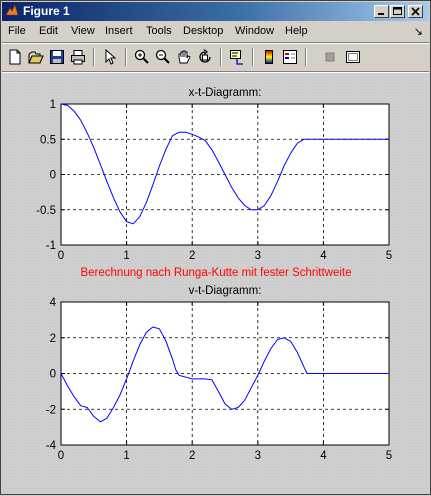 This screenshot has width=431, height=496. Describe the element at coordinates (48, 140) in the screenshot. I see `y-tick-label: 0.5` at that location.